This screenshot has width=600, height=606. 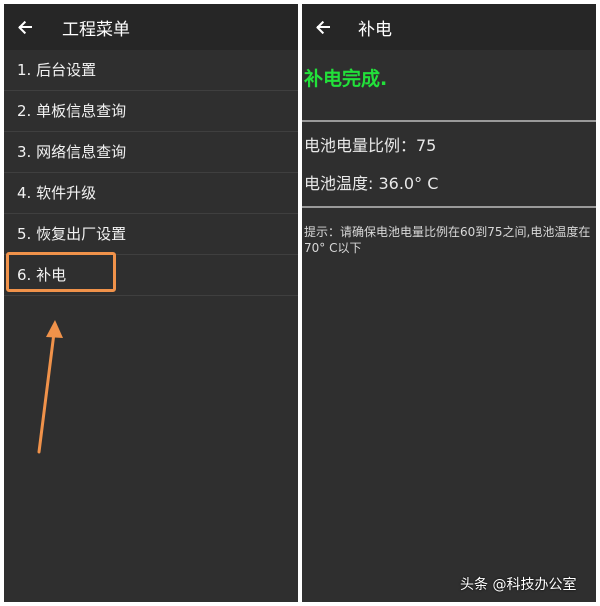 I want to click on back-arrow-icon, so click(x=323, y=27).